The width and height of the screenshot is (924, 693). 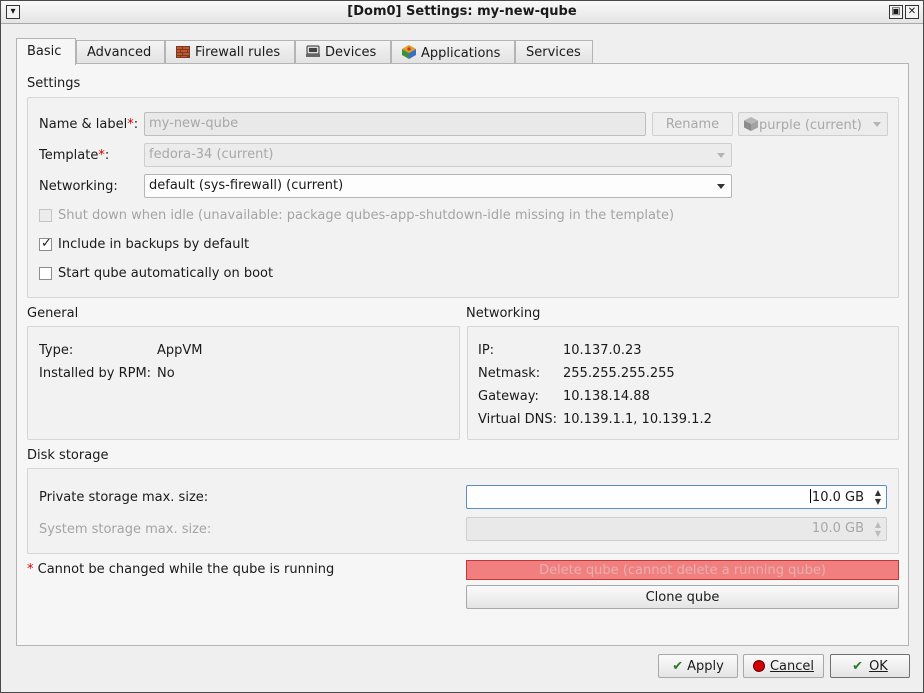 What do you see at coordinates (837, 497) in the screenshot?
I see `private-storage-value: 10.0 GB` at bounding box center [837, 497].